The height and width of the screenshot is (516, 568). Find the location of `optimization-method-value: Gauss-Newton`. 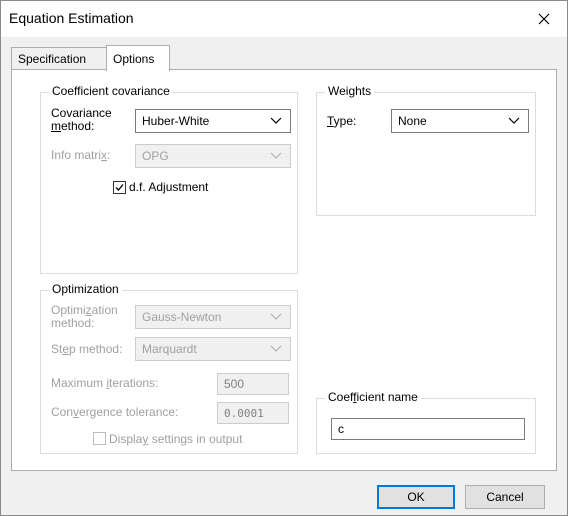

optimization-method-value: Gauss-Newton is located at coordinates (182, 317).